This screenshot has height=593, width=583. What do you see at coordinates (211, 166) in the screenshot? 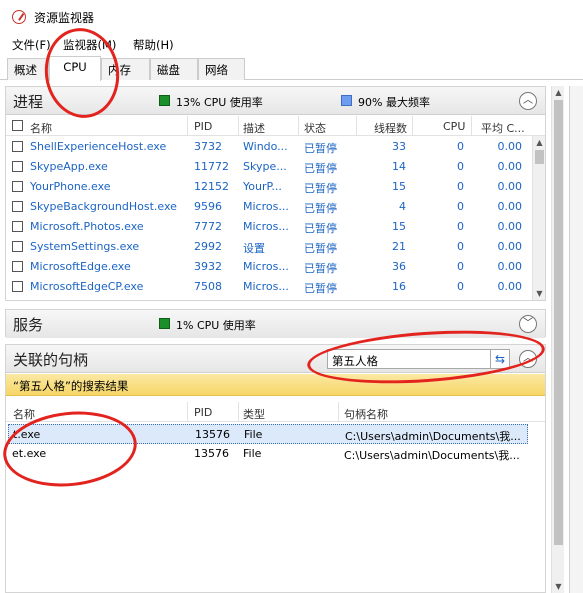
I see `process-pid: 11772` at bounding box center [211, 166].